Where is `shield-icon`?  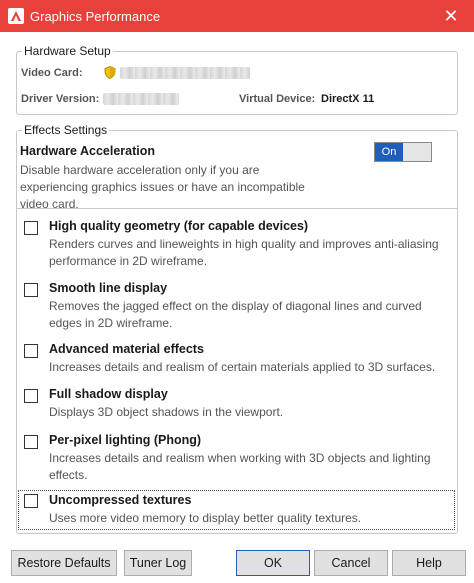
shield-icon is located at coordinates (110, 72).